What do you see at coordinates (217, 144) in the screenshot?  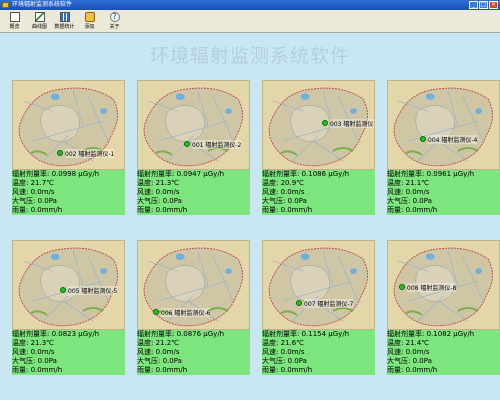 I see `monitor-label: 001 辐射监测仪-2` at bounding box center [217, 144].